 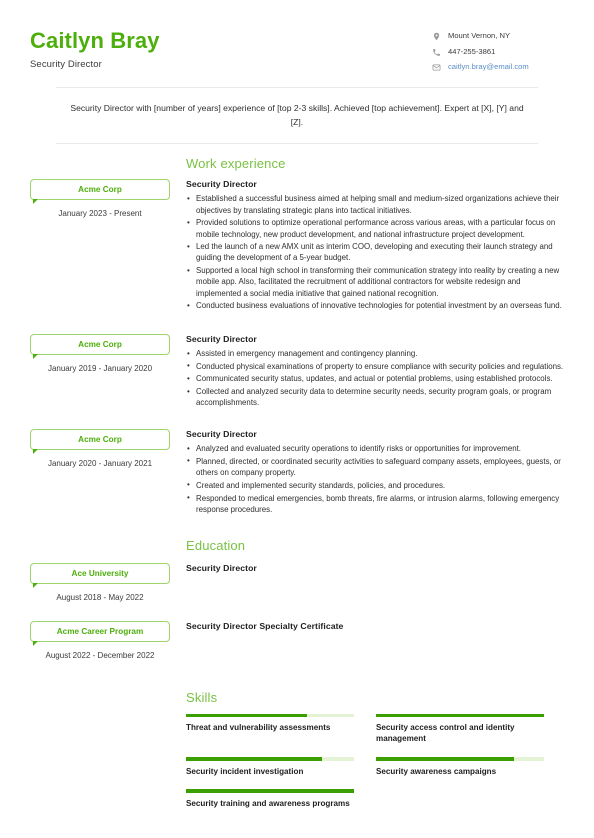 I want to click on skill-label: Threat and vulnerability assessments, so click(x=258, y=728).